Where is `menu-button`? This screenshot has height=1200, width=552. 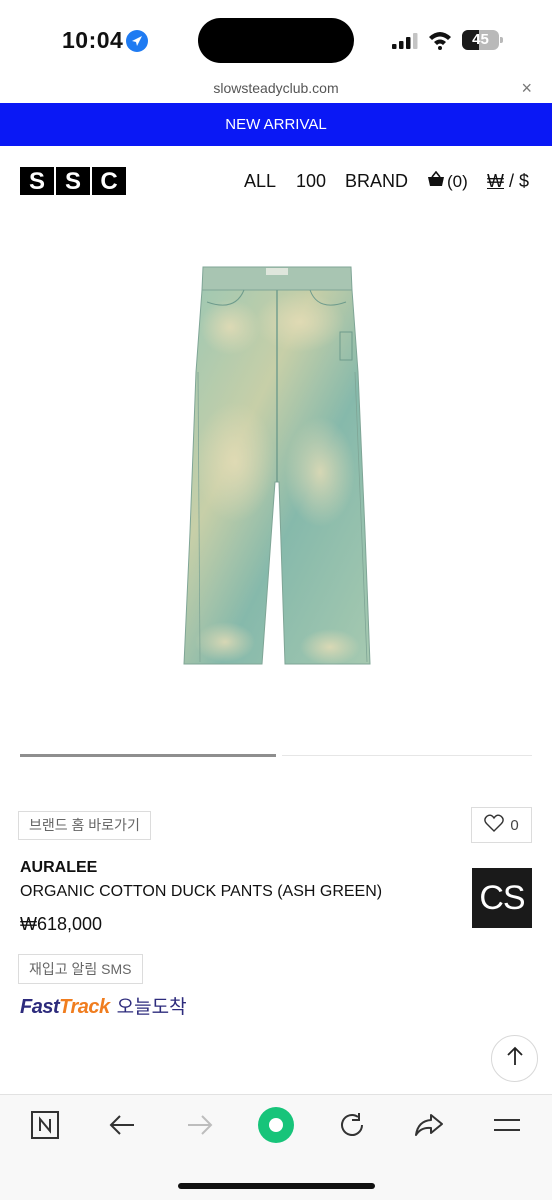 menu-button is located at coordinates (507, 1127).